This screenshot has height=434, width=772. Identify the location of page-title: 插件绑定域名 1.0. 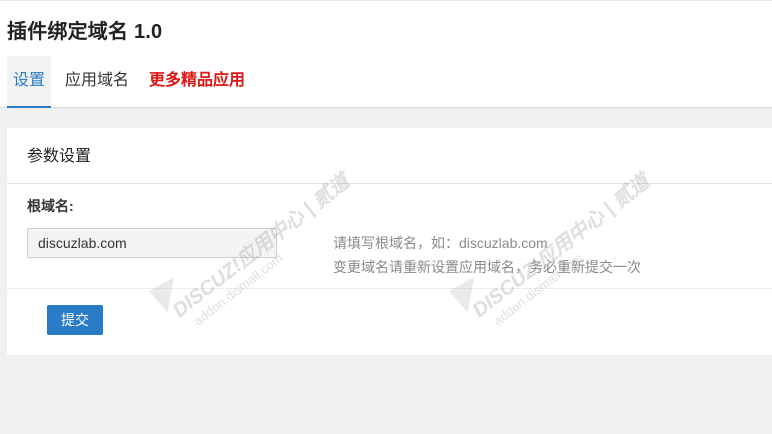
(85, 32).